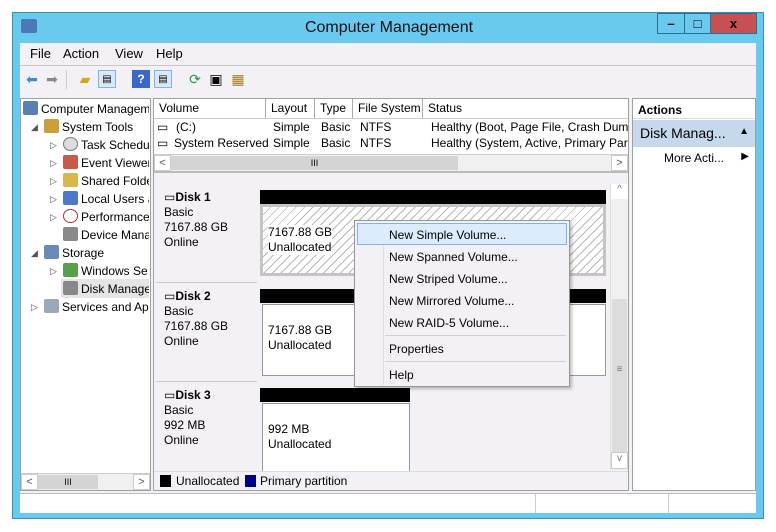  What do you see at coordinates (300, 232) in the screenshot?
I see `partition-size: 7167.88 GB` at bounding box center [300, 232].